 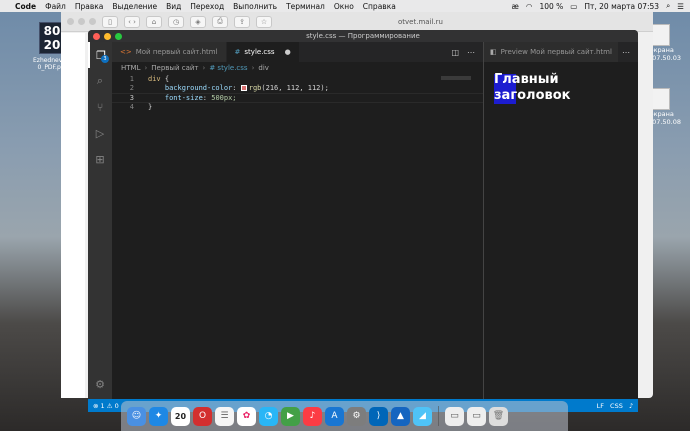 What do you see at coordinates (202, 416) in the screenshot?
I see `opera-icon: O` at bounding box center [202, 416].